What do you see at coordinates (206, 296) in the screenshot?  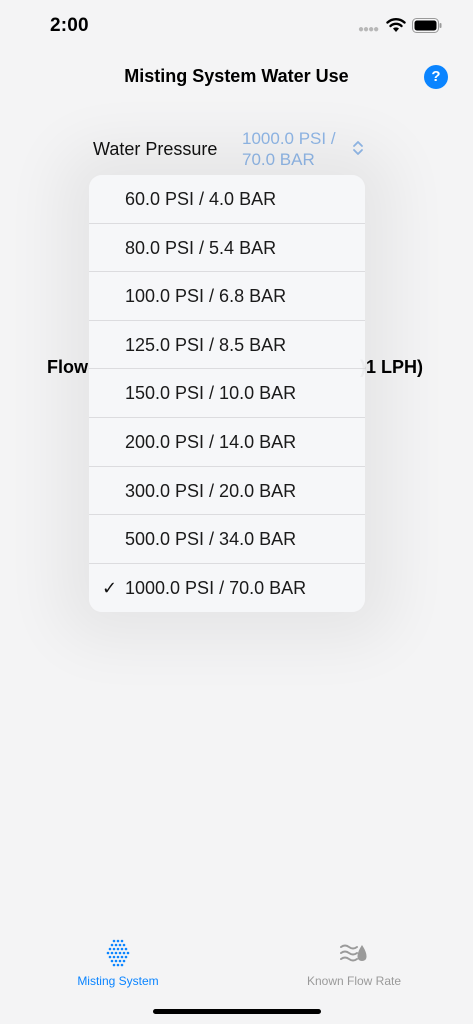 I see `menu-item-label: 100.0 PSI / 6.8 BAR` at bounding box center [206, 296].